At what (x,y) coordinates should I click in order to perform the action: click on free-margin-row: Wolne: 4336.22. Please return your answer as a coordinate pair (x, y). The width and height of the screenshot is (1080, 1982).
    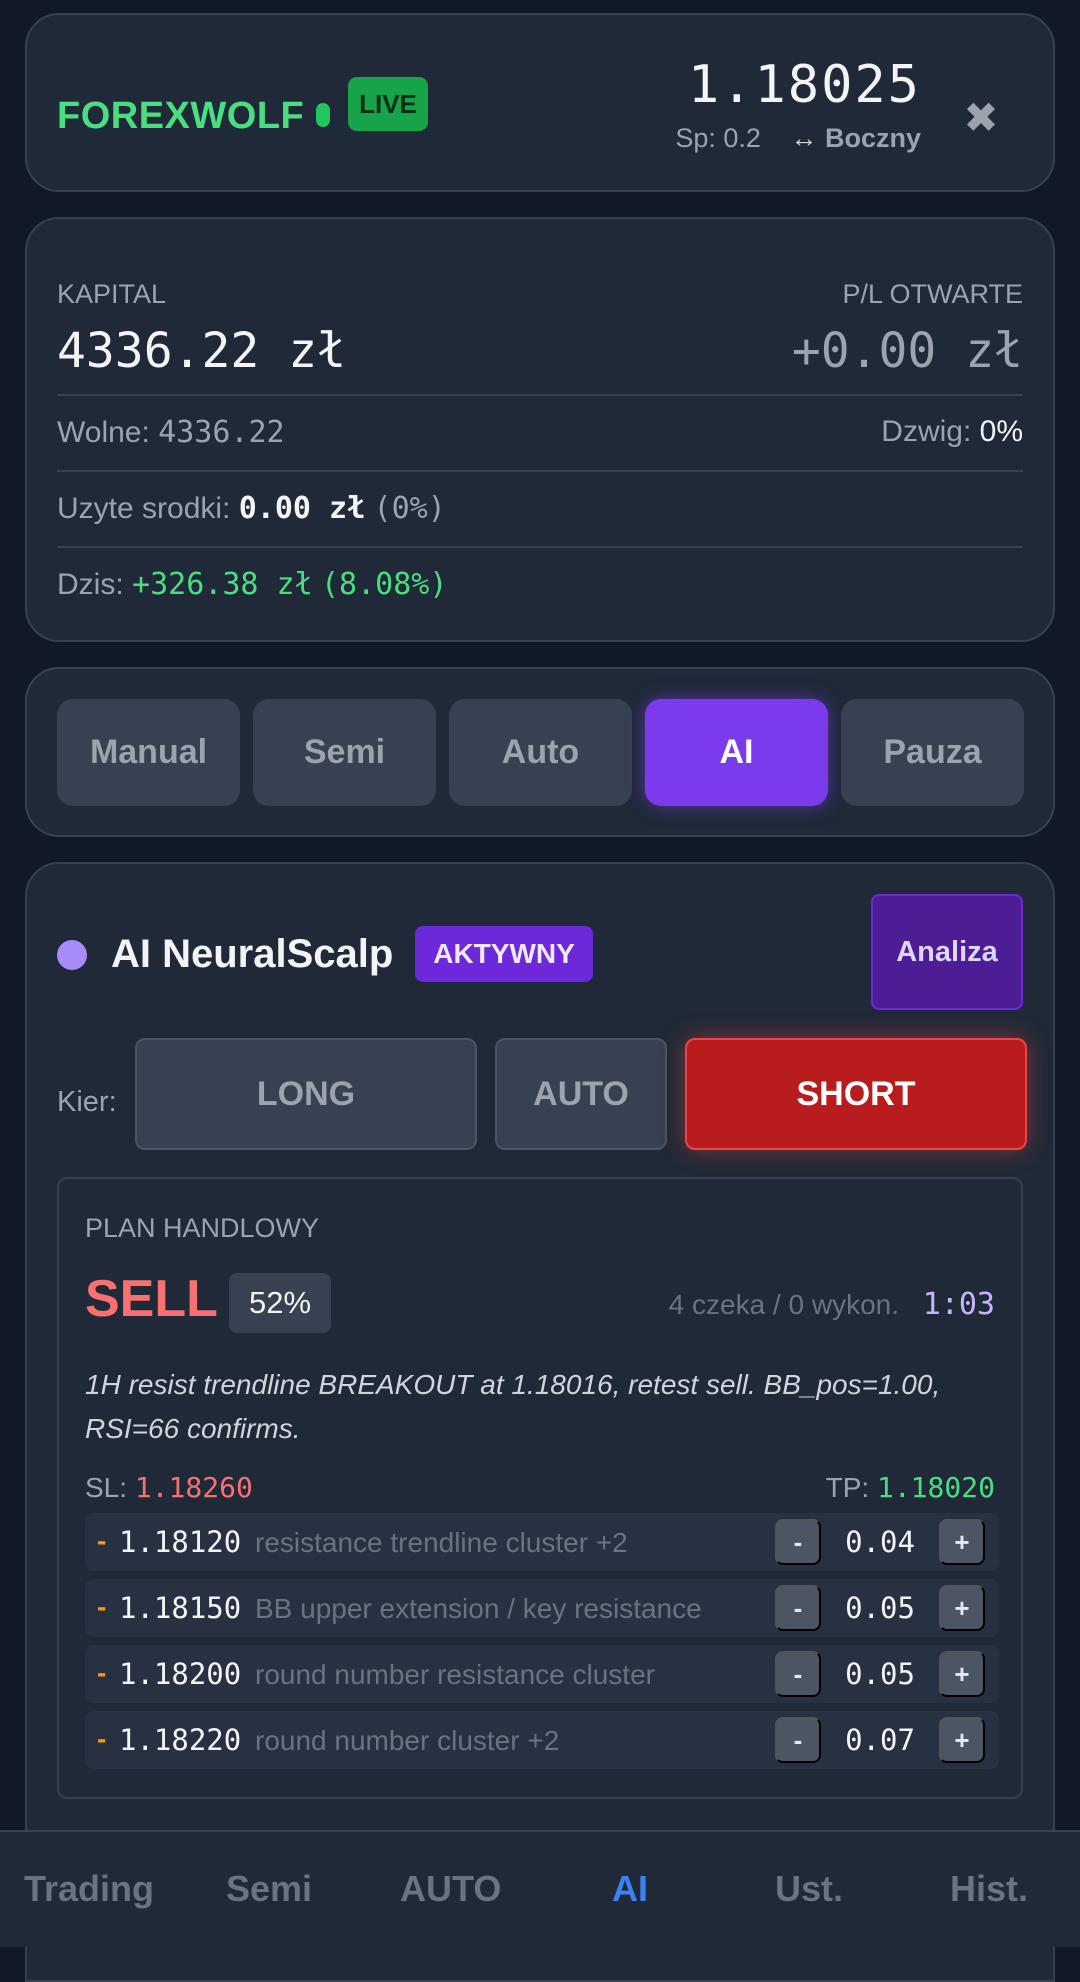
    Looking at the image, I should click on (171, 432).